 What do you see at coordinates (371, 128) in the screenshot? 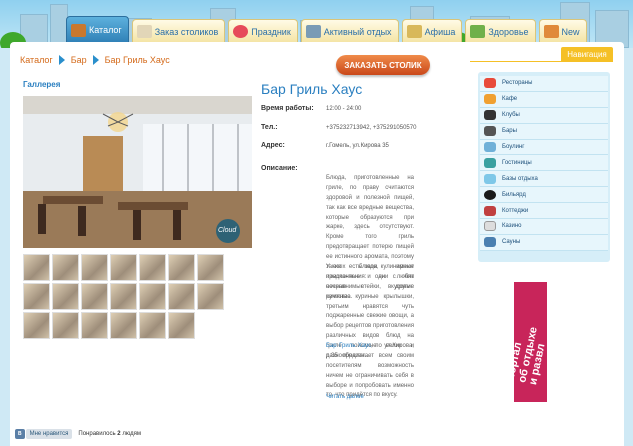
I see `phone-value: +375232713942, +375291050570` at bounding box center [371, 128].